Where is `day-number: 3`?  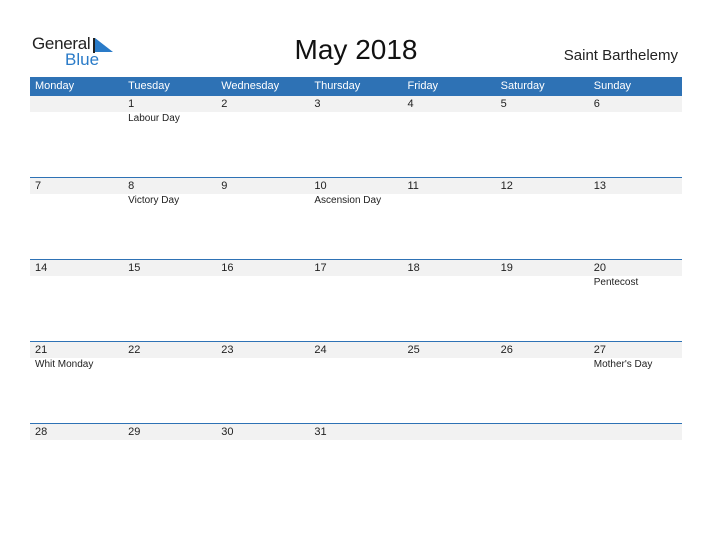 day-number: 3 is located at coordinates (317, 104).